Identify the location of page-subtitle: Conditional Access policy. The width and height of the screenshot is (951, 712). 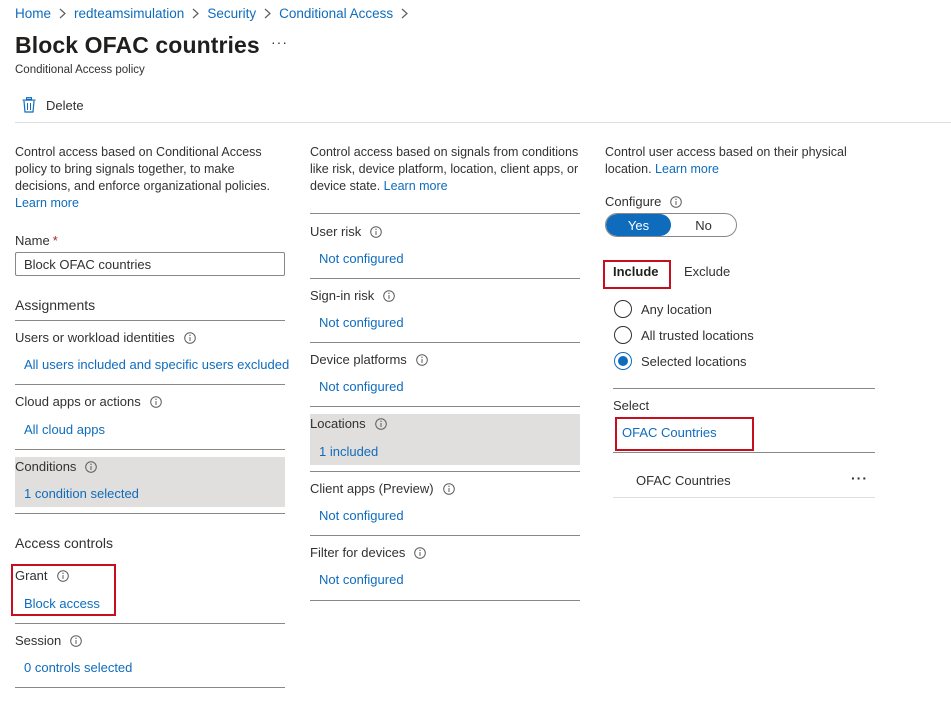
(80, 70).